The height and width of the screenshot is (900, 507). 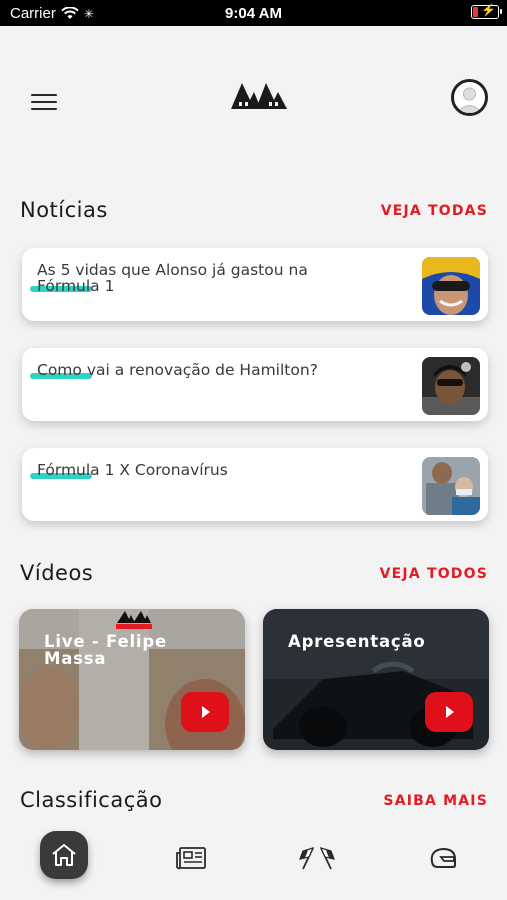 I want to click on nav-news, so click(x=191, y=858).